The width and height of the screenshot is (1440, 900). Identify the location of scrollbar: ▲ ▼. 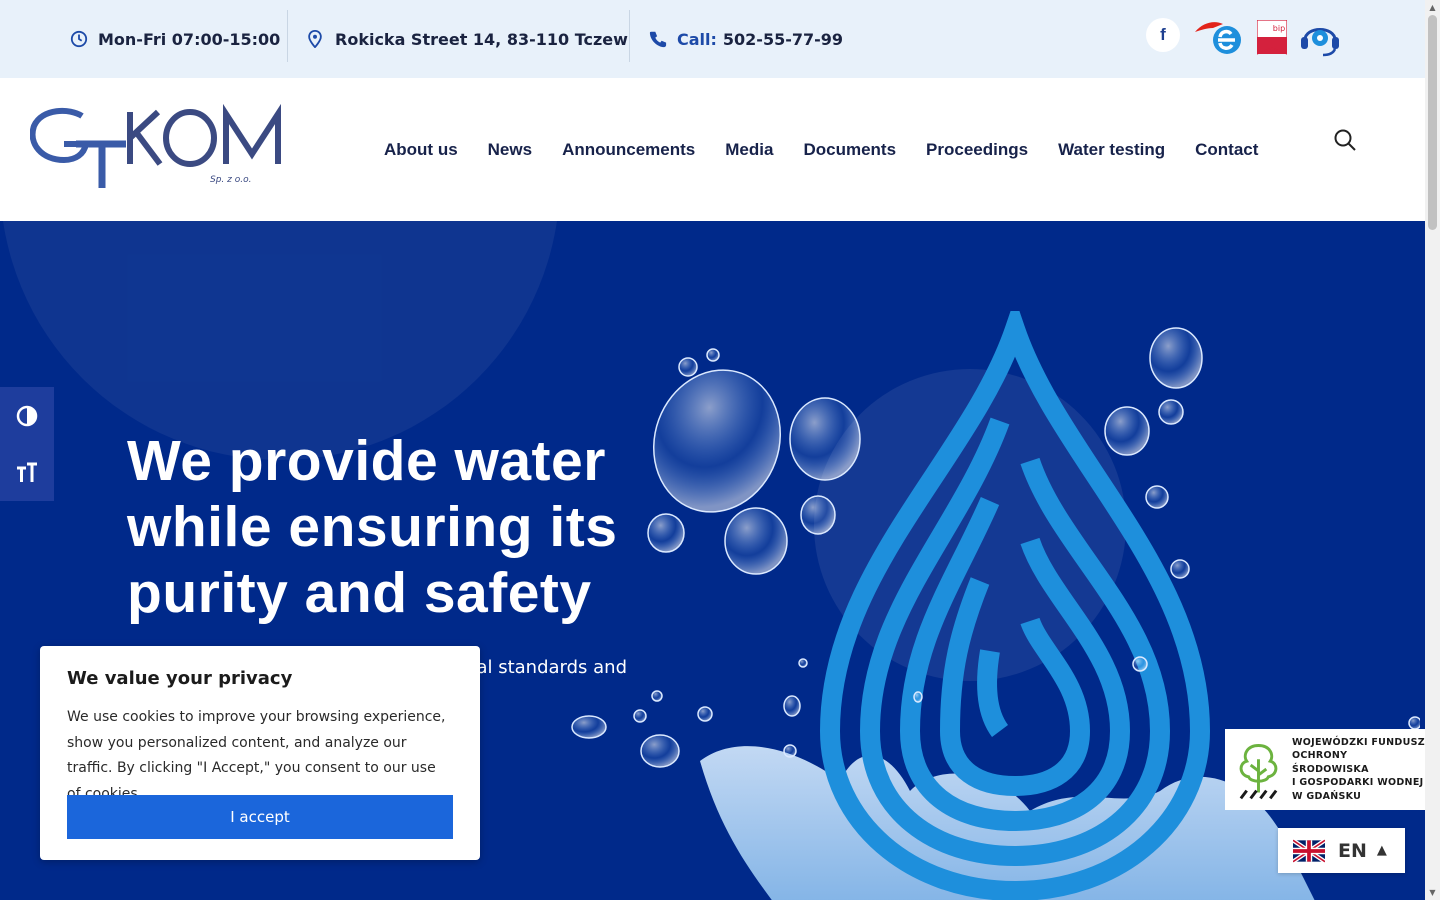
(1432, 450).